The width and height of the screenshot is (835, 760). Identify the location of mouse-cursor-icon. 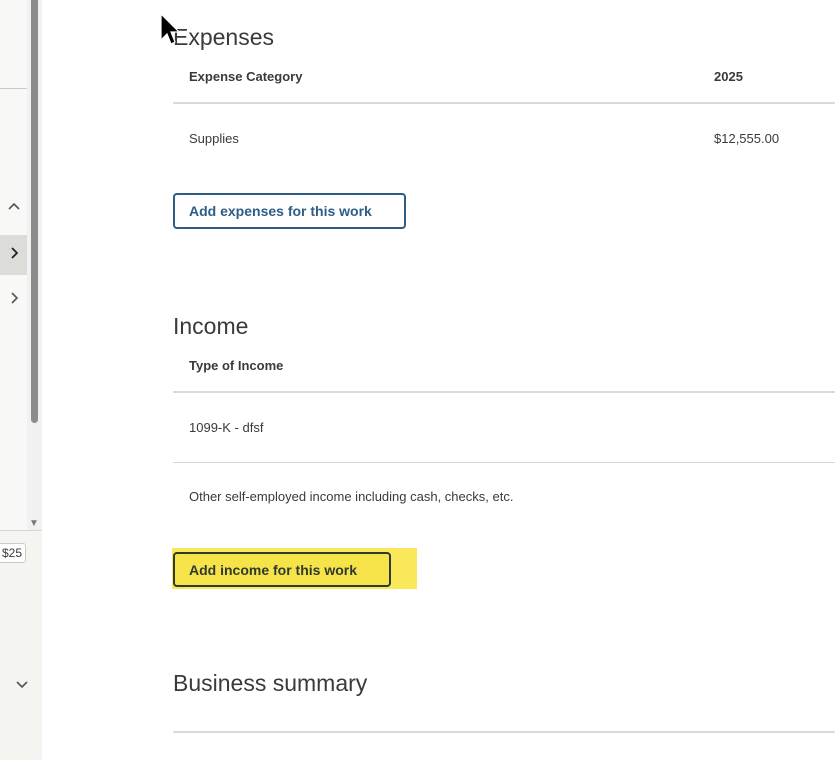
(171, 29).